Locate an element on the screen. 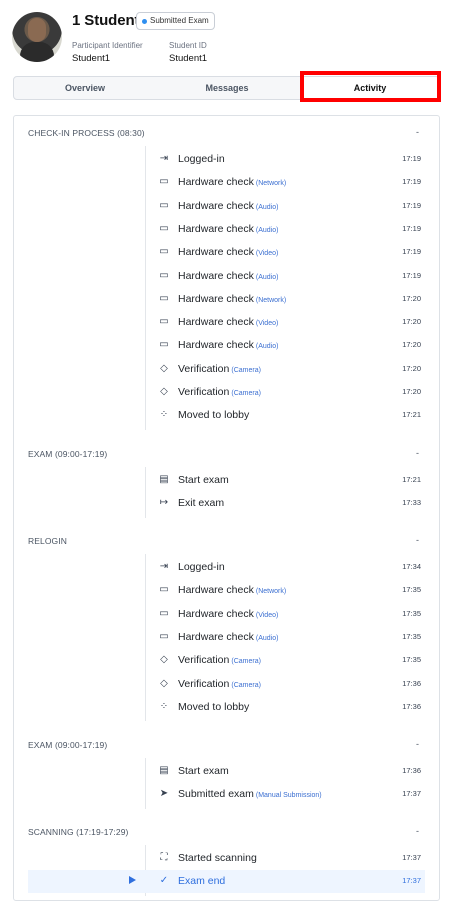 This screenshot has height=924, width=452. activity-row: ➤ Submitted exam (Manual Submission) 17:37 is located at coordinates (226, 794).